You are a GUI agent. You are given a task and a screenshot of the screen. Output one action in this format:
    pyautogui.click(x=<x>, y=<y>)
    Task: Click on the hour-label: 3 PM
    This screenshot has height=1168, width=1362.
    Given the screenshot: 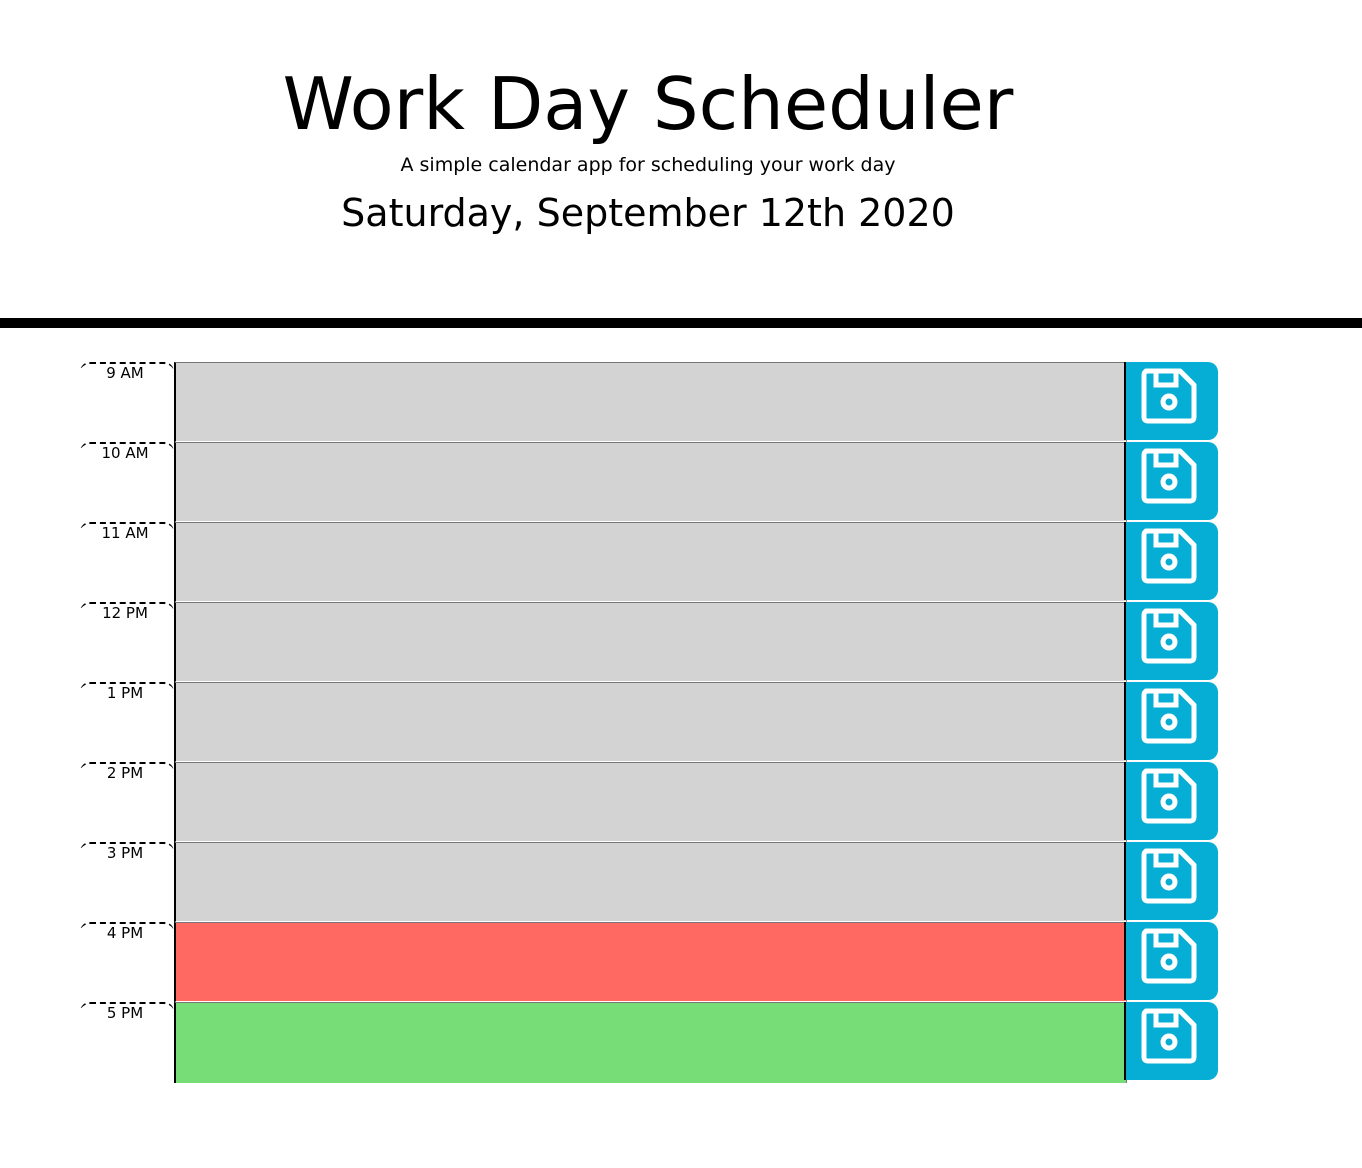 What is the action you would take?
    pyautogui.click(x=127, y=882)
    